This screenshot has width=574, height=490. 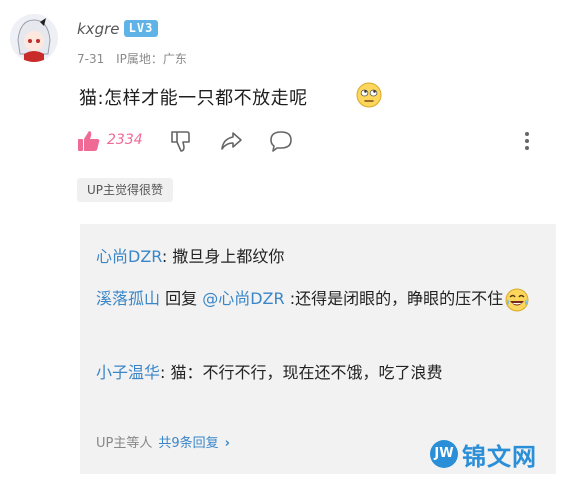 I want to click on share-icon, so click(x=231, y=141).